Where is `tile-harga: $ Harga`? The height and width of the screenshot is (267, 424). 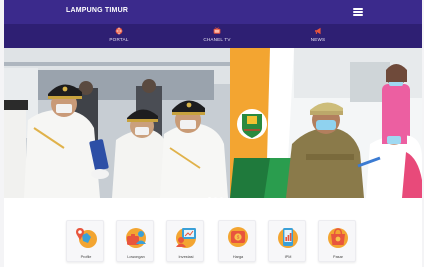
tile-harga: $ Harga is located at coordinates (237, 241).